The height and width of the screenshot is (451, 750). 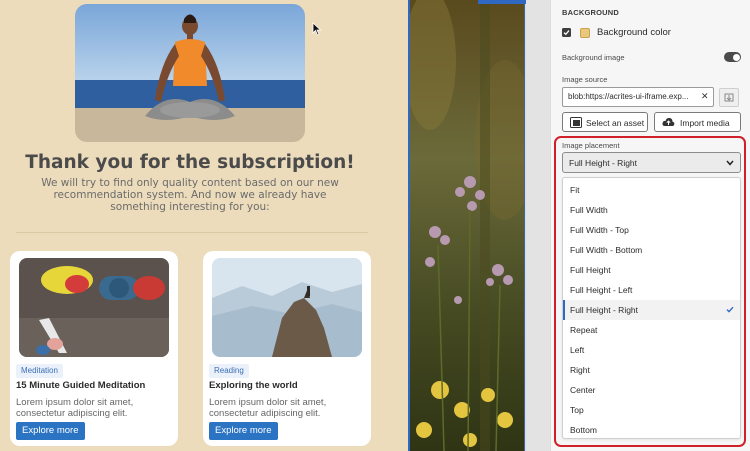 I want to click on page-title: Thank you for the subscription!, so click(x=190, y=162).